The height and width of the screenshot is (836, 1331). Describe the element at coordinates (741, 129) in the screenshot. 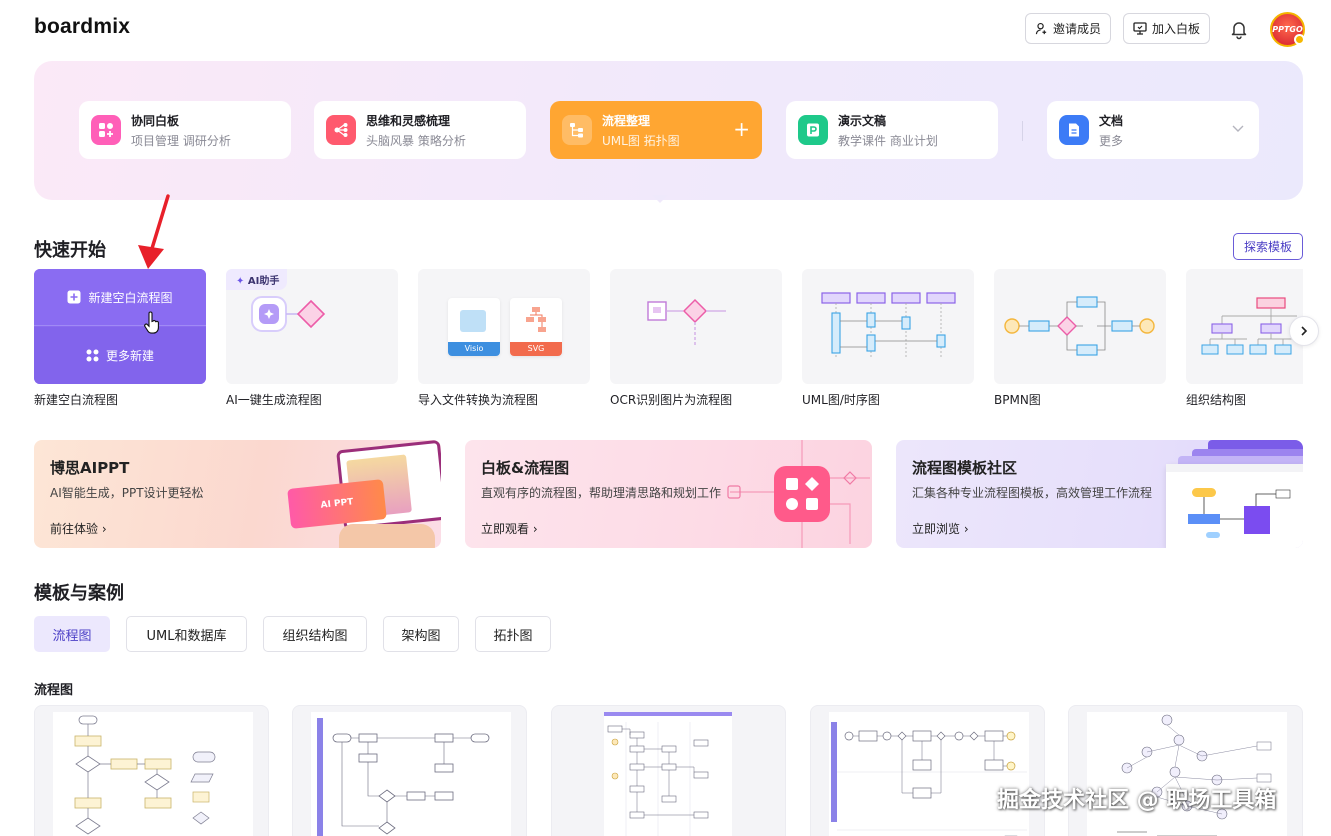

I see `plus-icon: +` at that location.